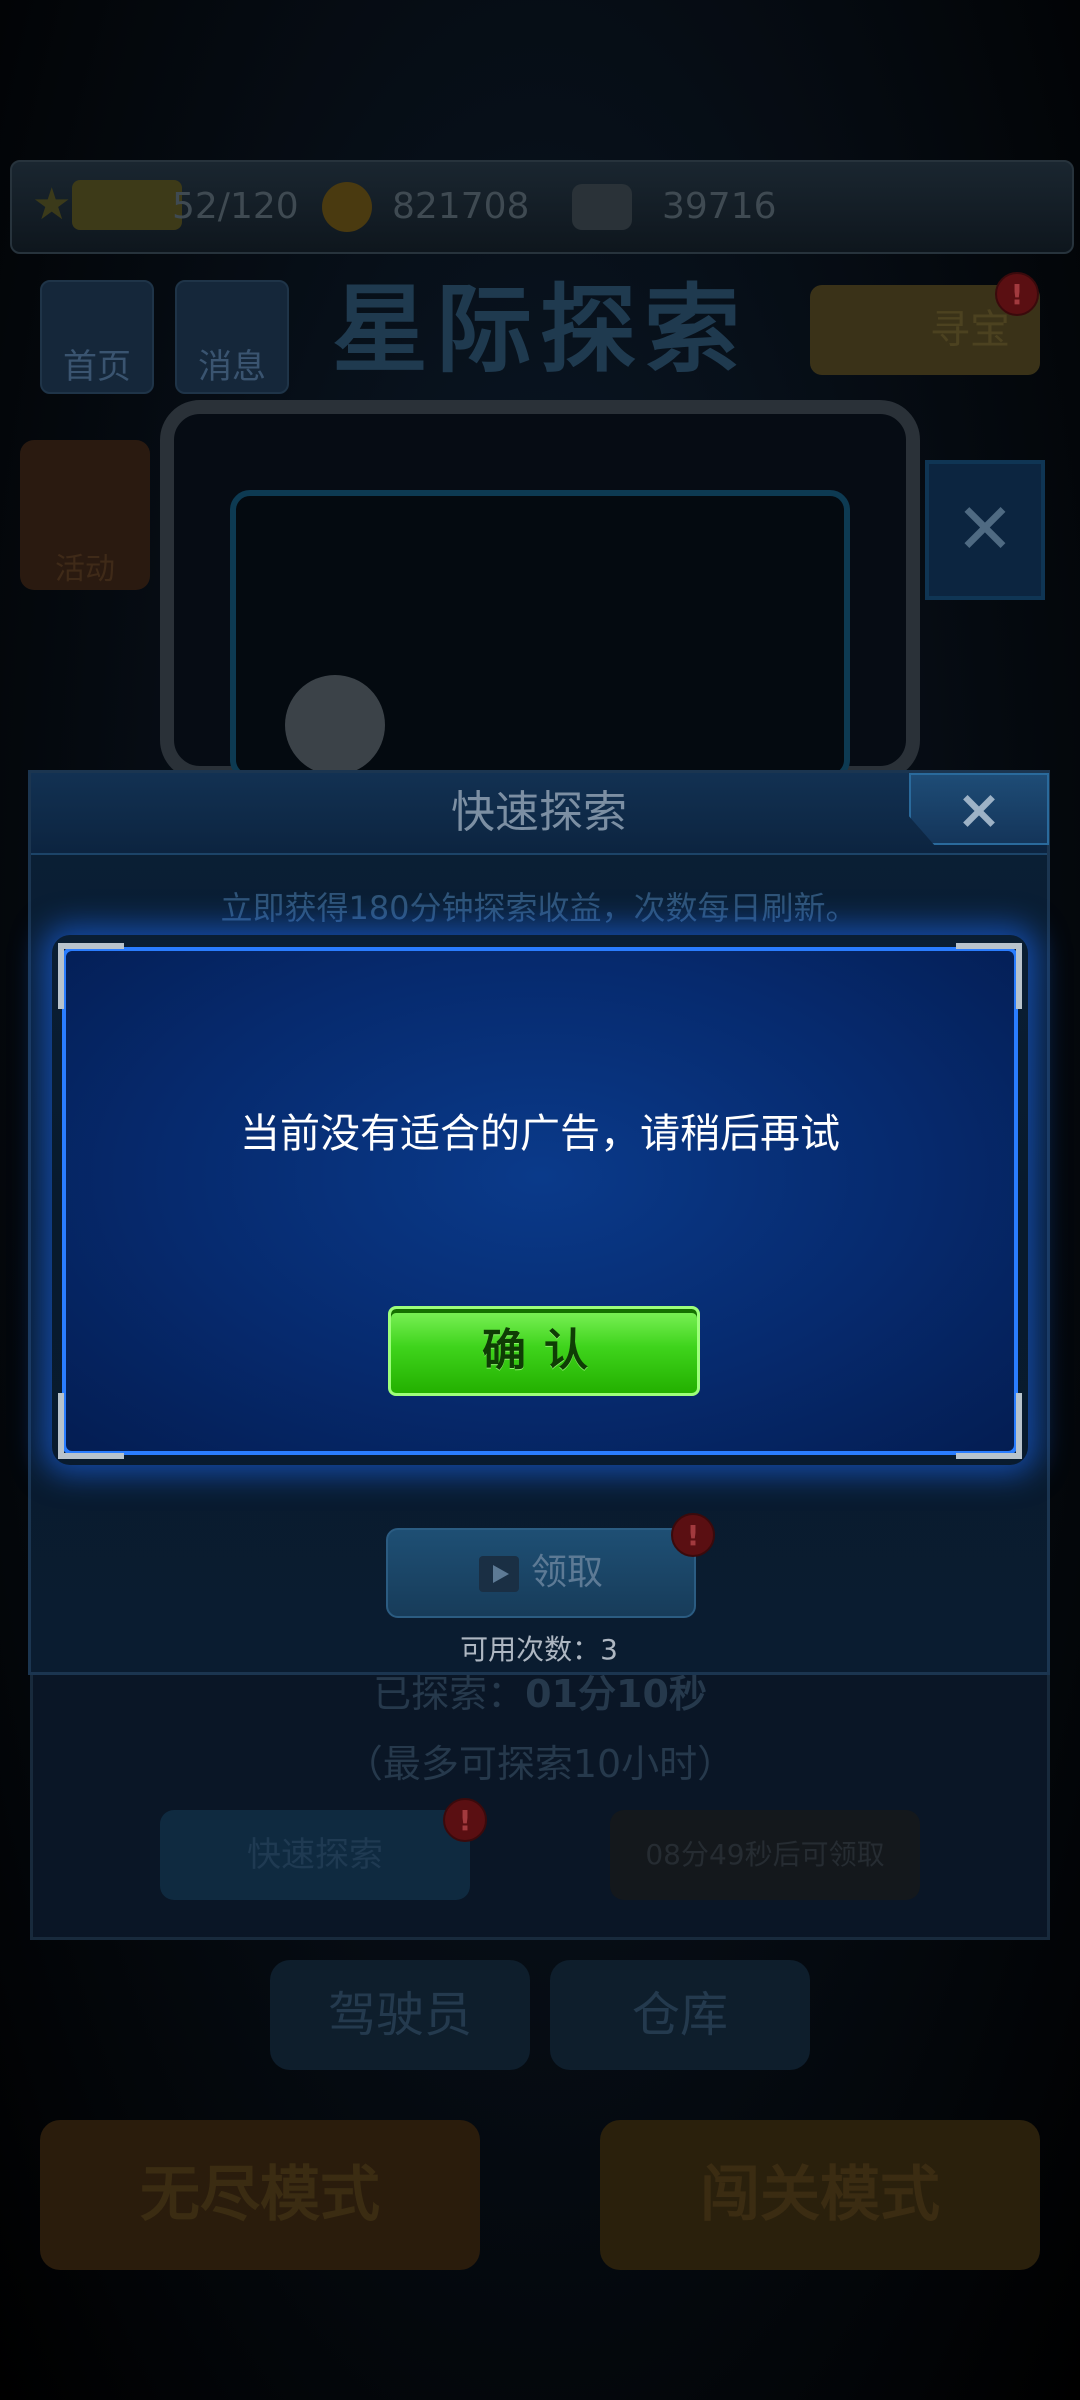  Describe the element at coordinates (985, 530) in the screenshot. I see `frame-close-icon: ✕` at that location.